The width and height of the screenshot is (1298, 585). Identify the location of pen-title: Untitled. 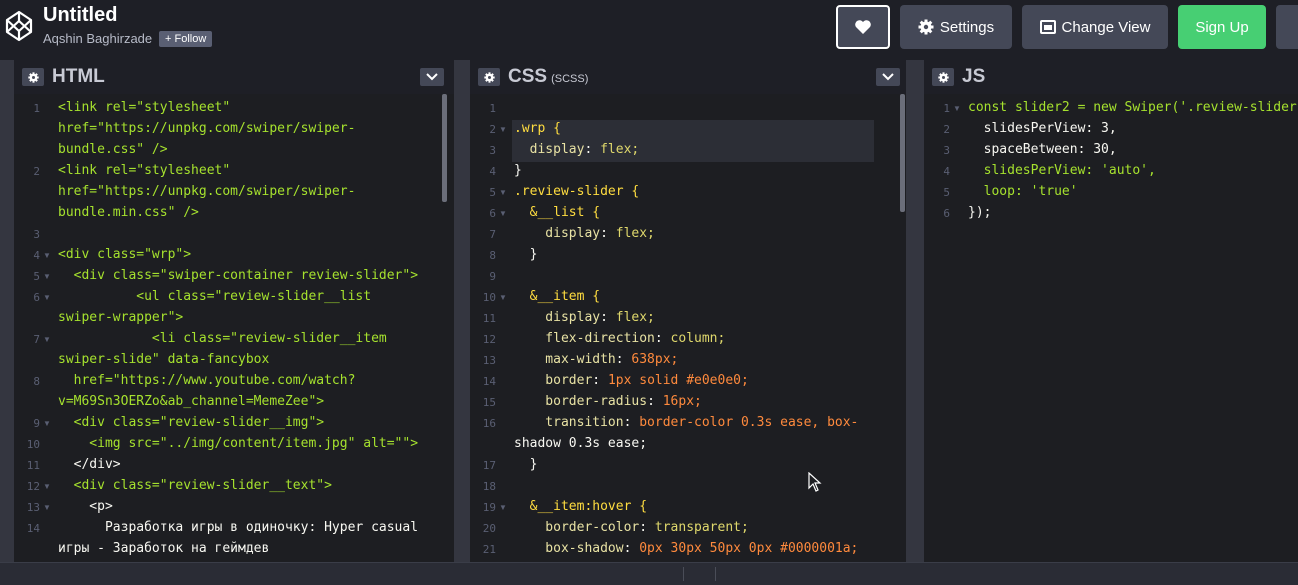
(80, 15).